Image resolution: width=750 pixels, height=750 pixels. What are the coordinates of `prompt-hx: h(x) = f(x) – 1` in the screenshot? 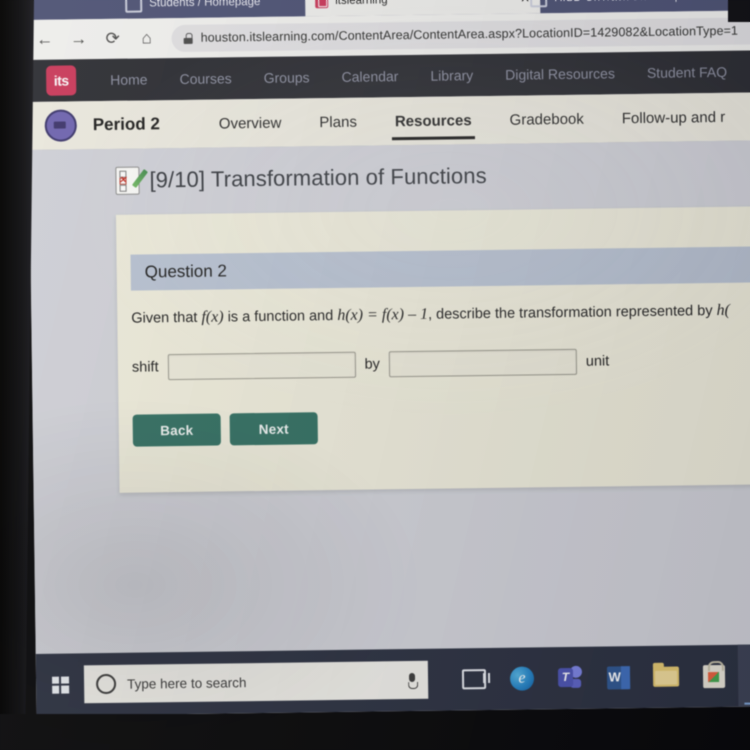 It's located at (383, 314).